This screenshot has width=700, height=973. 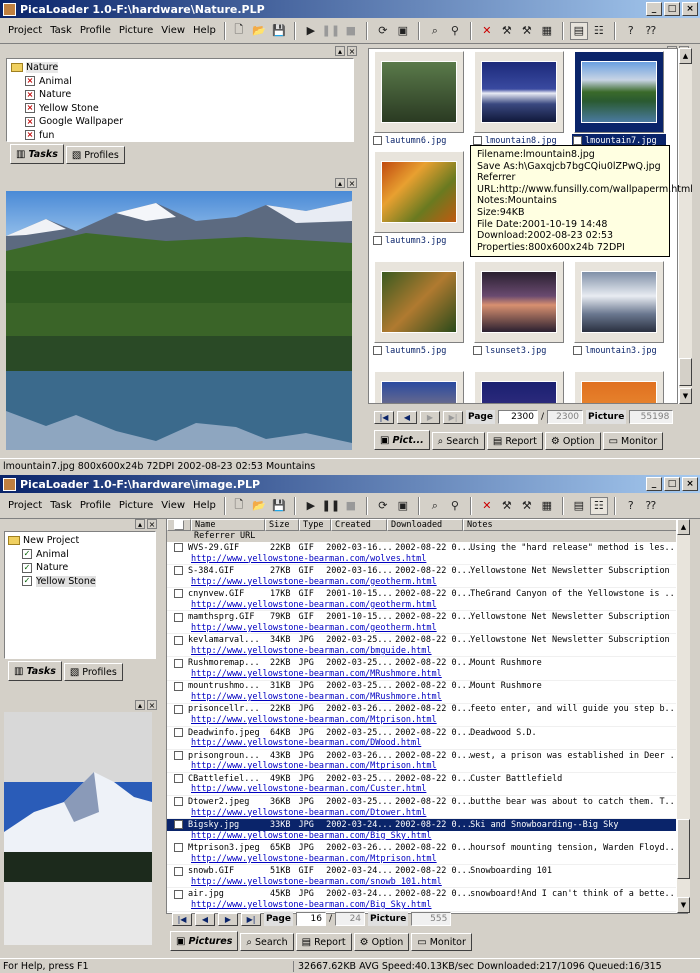 I want to click on tab-monitor: ▭ Monitor, so click(x=633, y=441).